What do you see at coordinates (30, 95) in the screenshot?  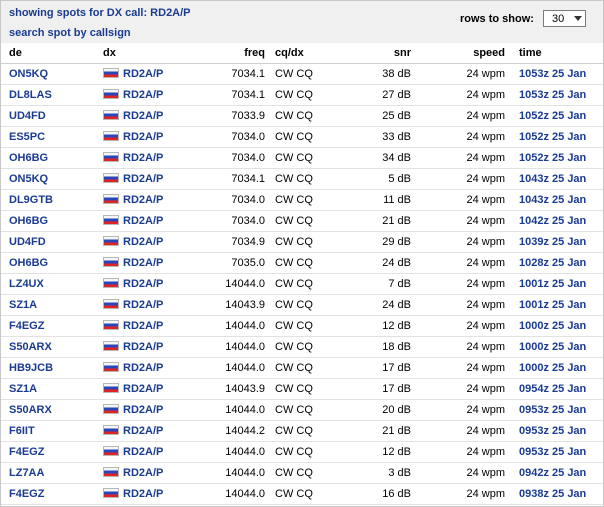 I see `spotter-callsign-link: DL8LAS` at bounding box center [30, 95].